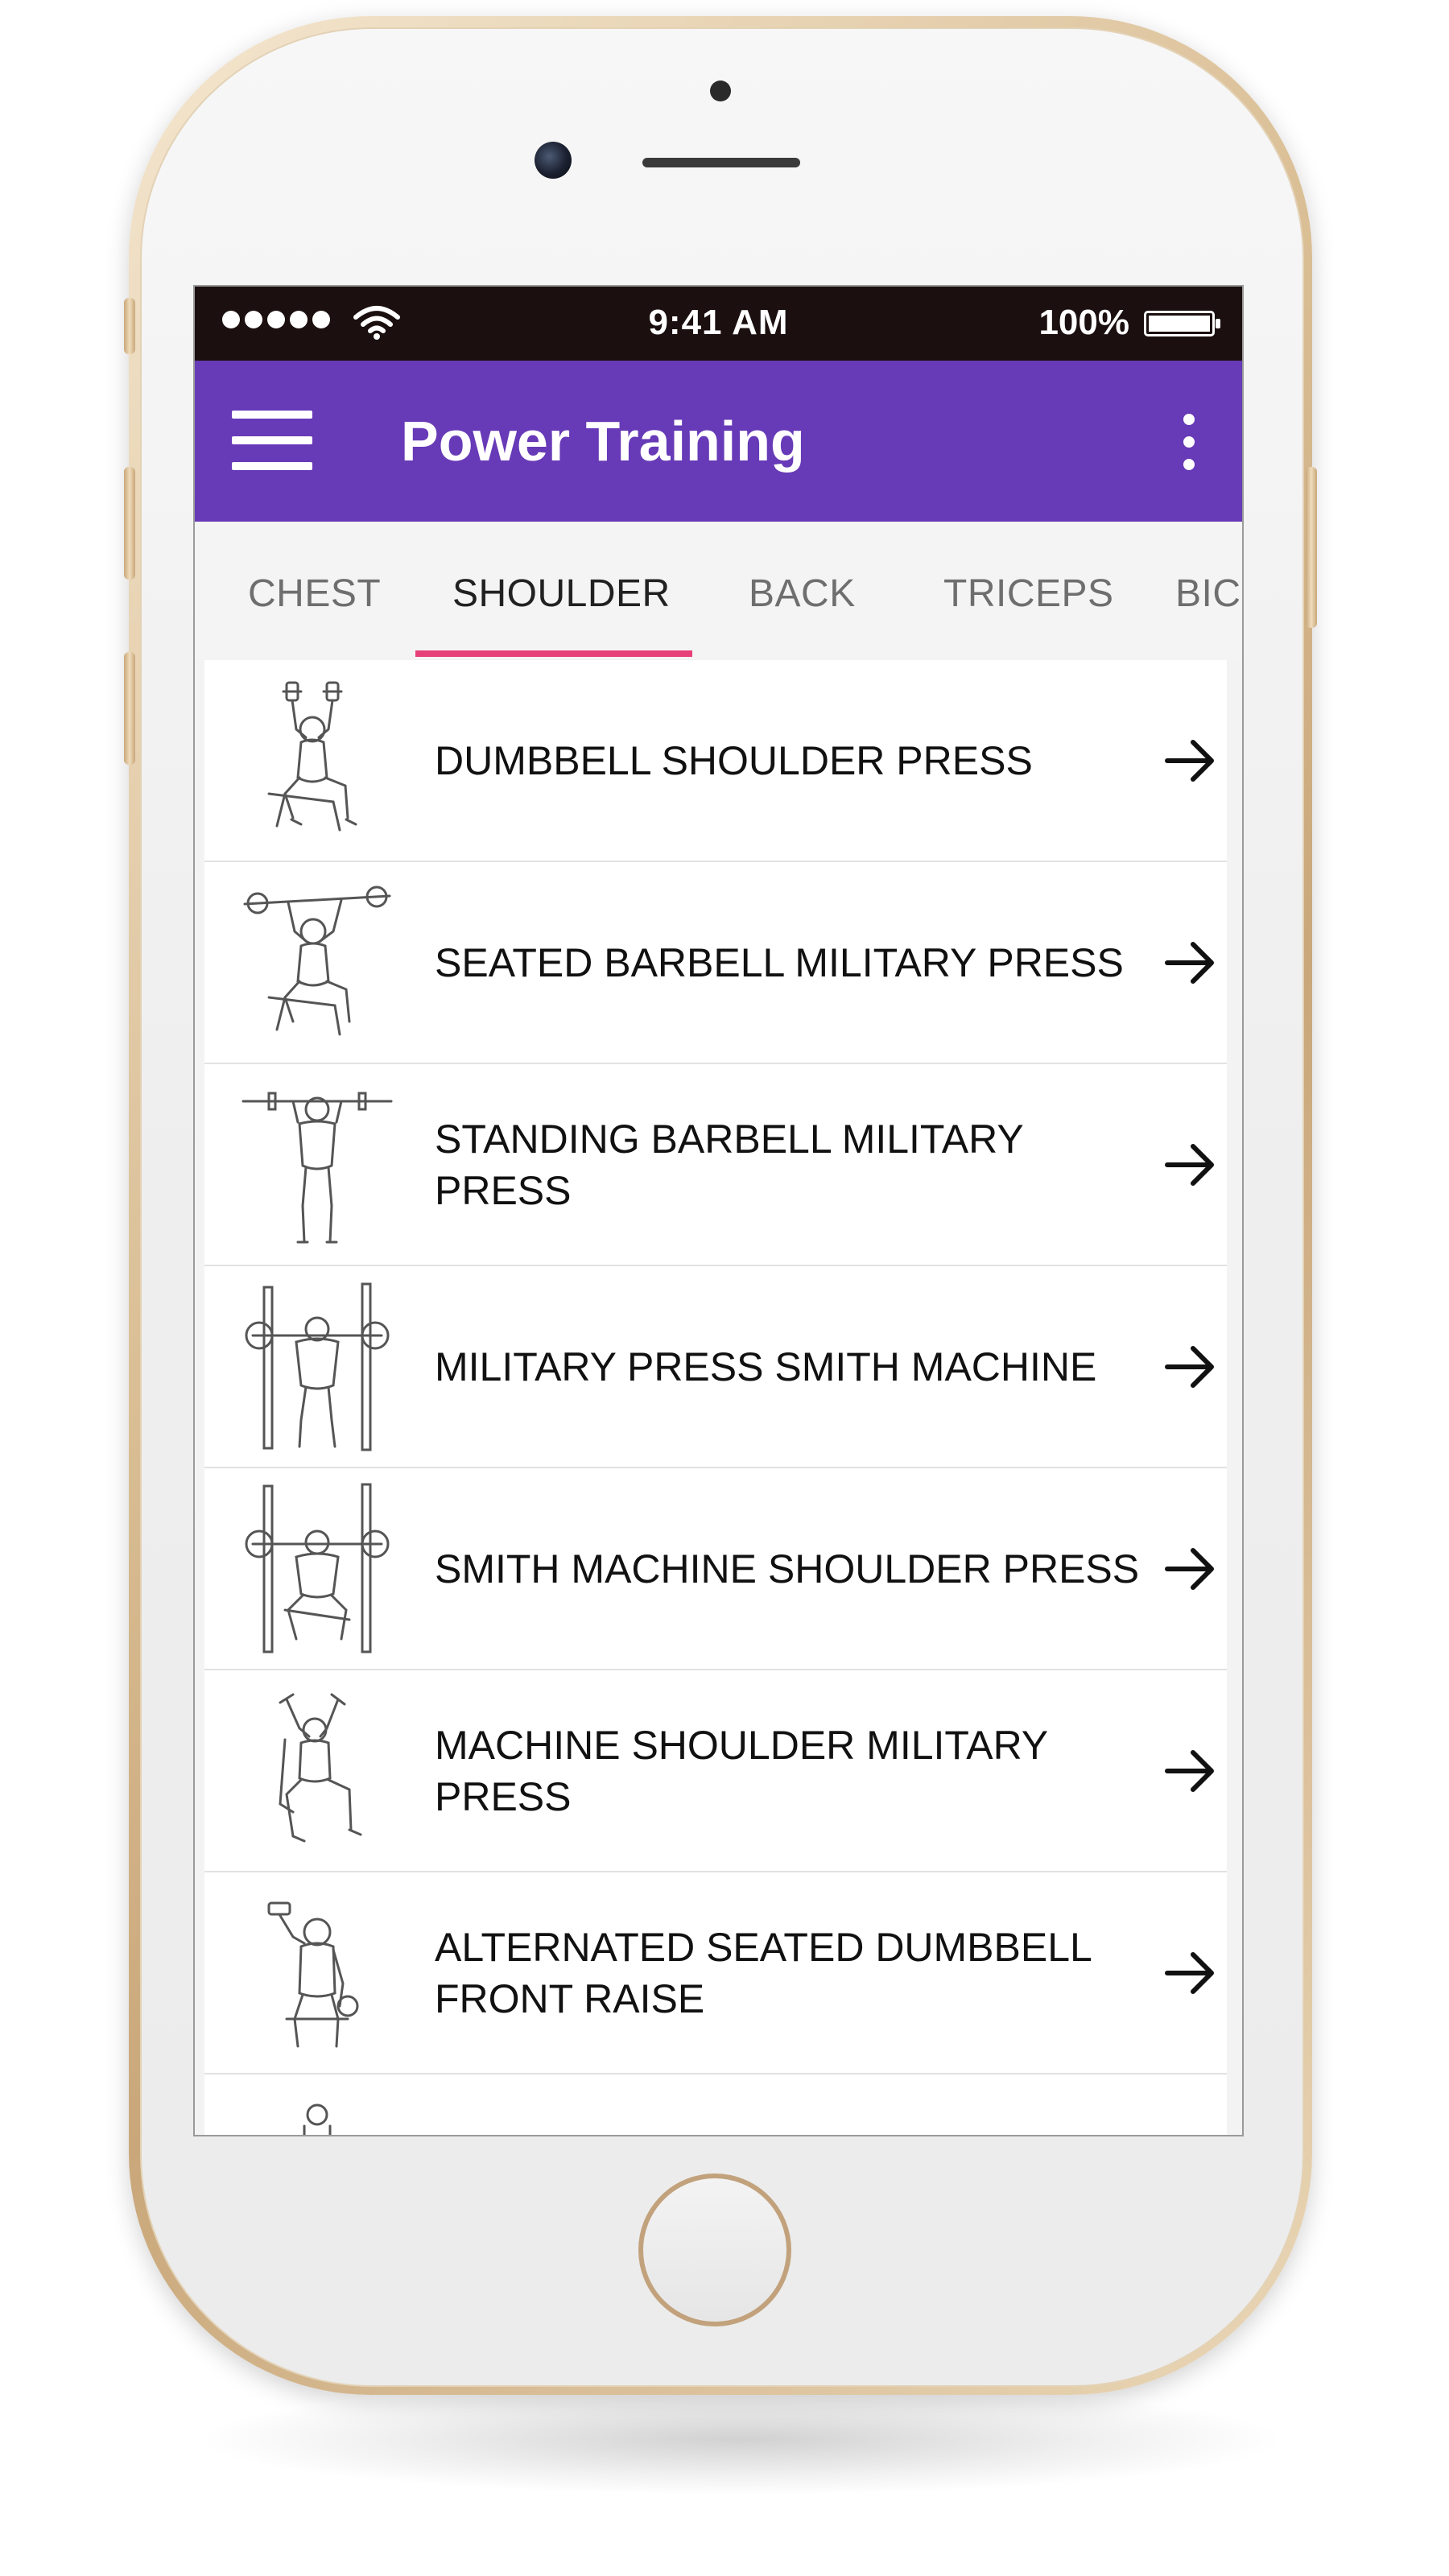  What do you see at coordinates (1182, 323) in the screenshot?
I see `battery-icon` at bounding box center [1182, 323].